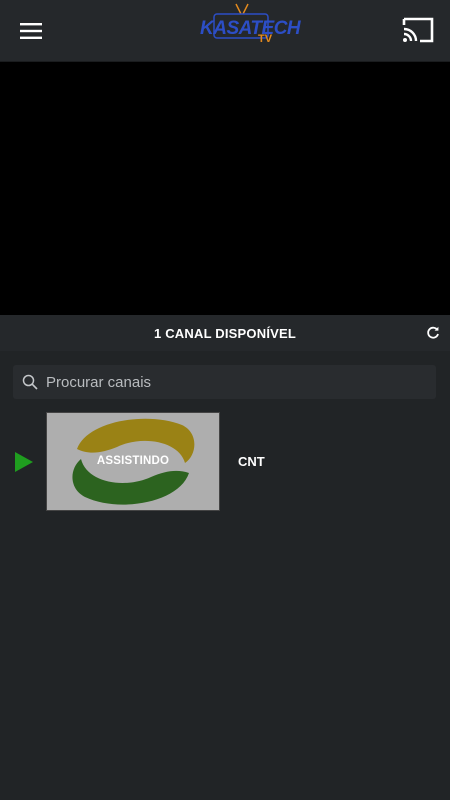  I want to click on logo-text: KASATECH, so click(250, 28).